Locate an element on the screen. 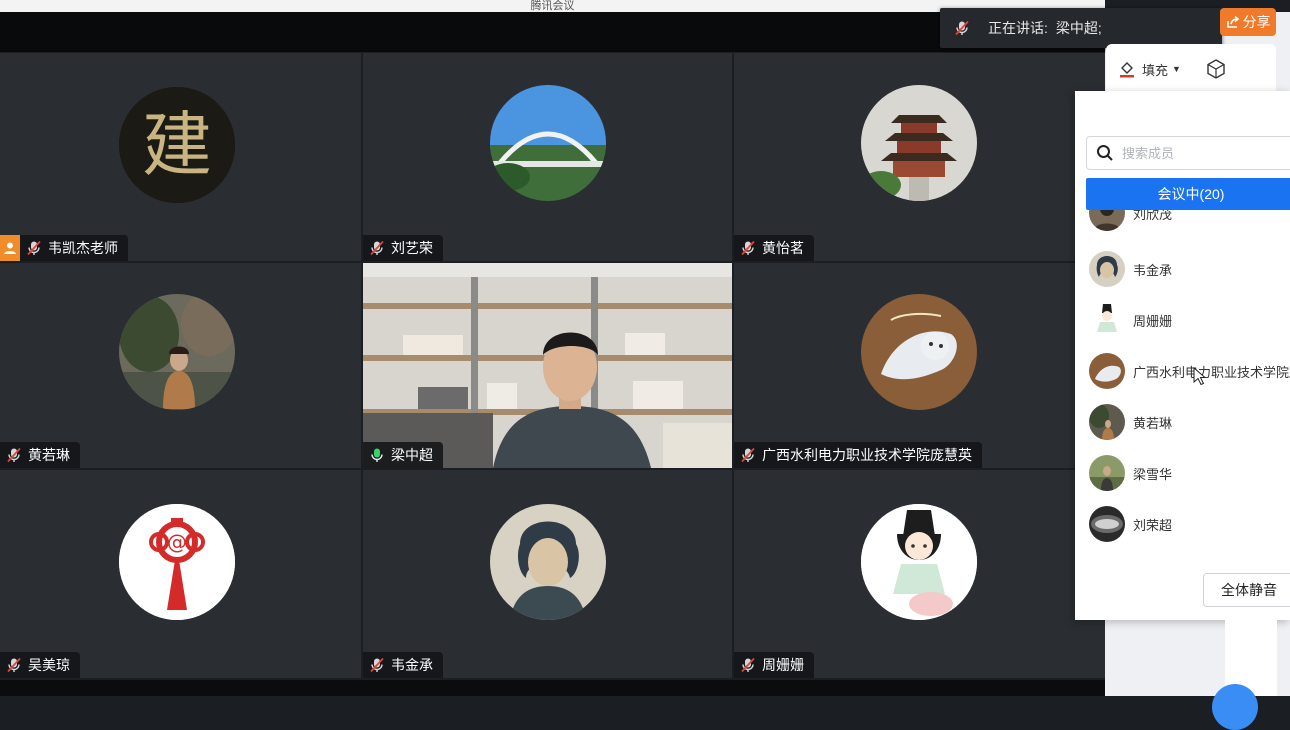 This screenshot has width=1290, height=730. camera-video is located at coordinates (547, 365).